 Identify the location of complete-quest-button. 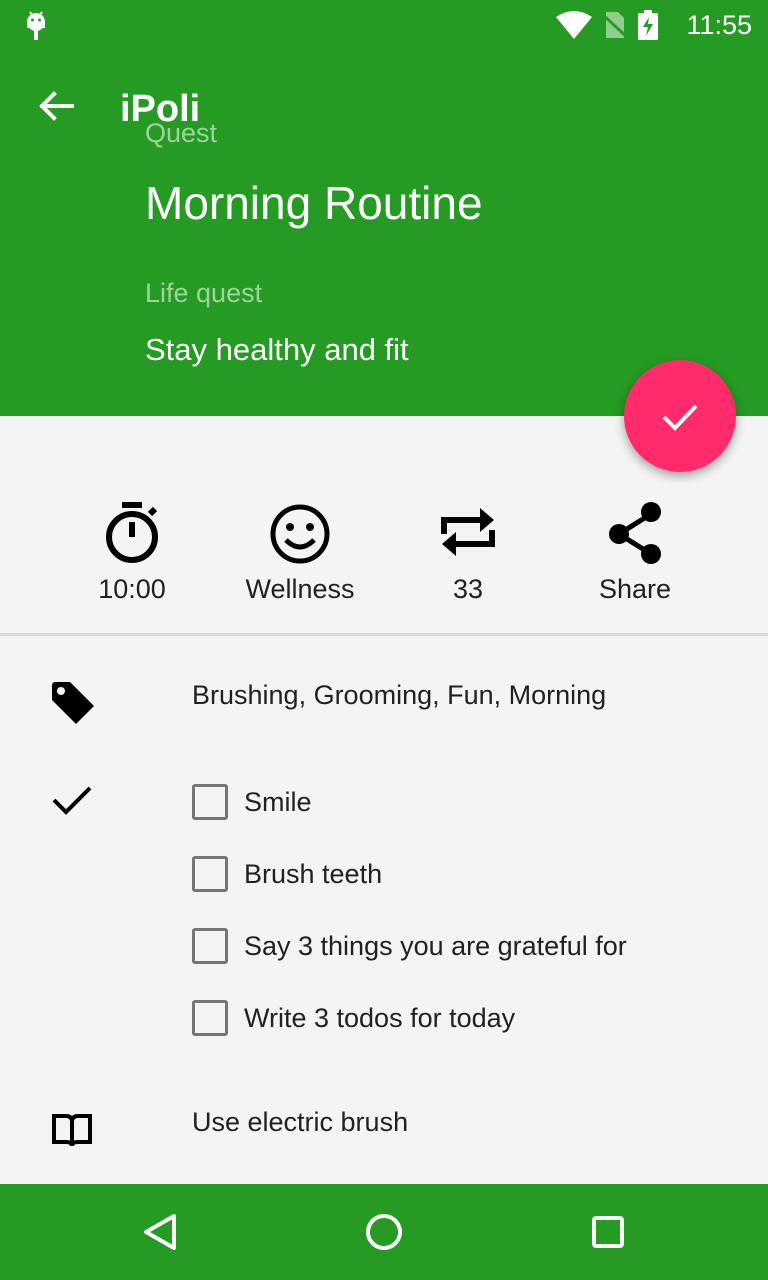
(680, 416).